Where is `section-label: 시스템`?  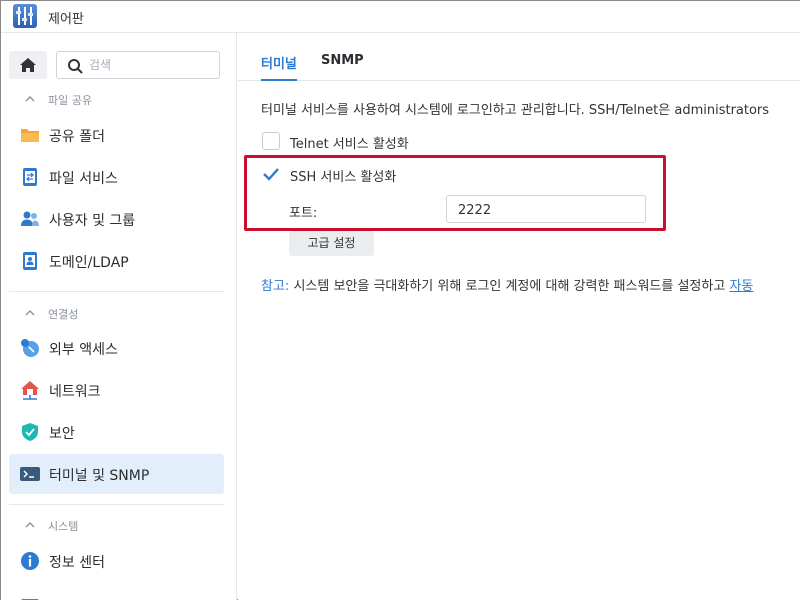 section-label: 시스템 is located at coordinates (63, 526).